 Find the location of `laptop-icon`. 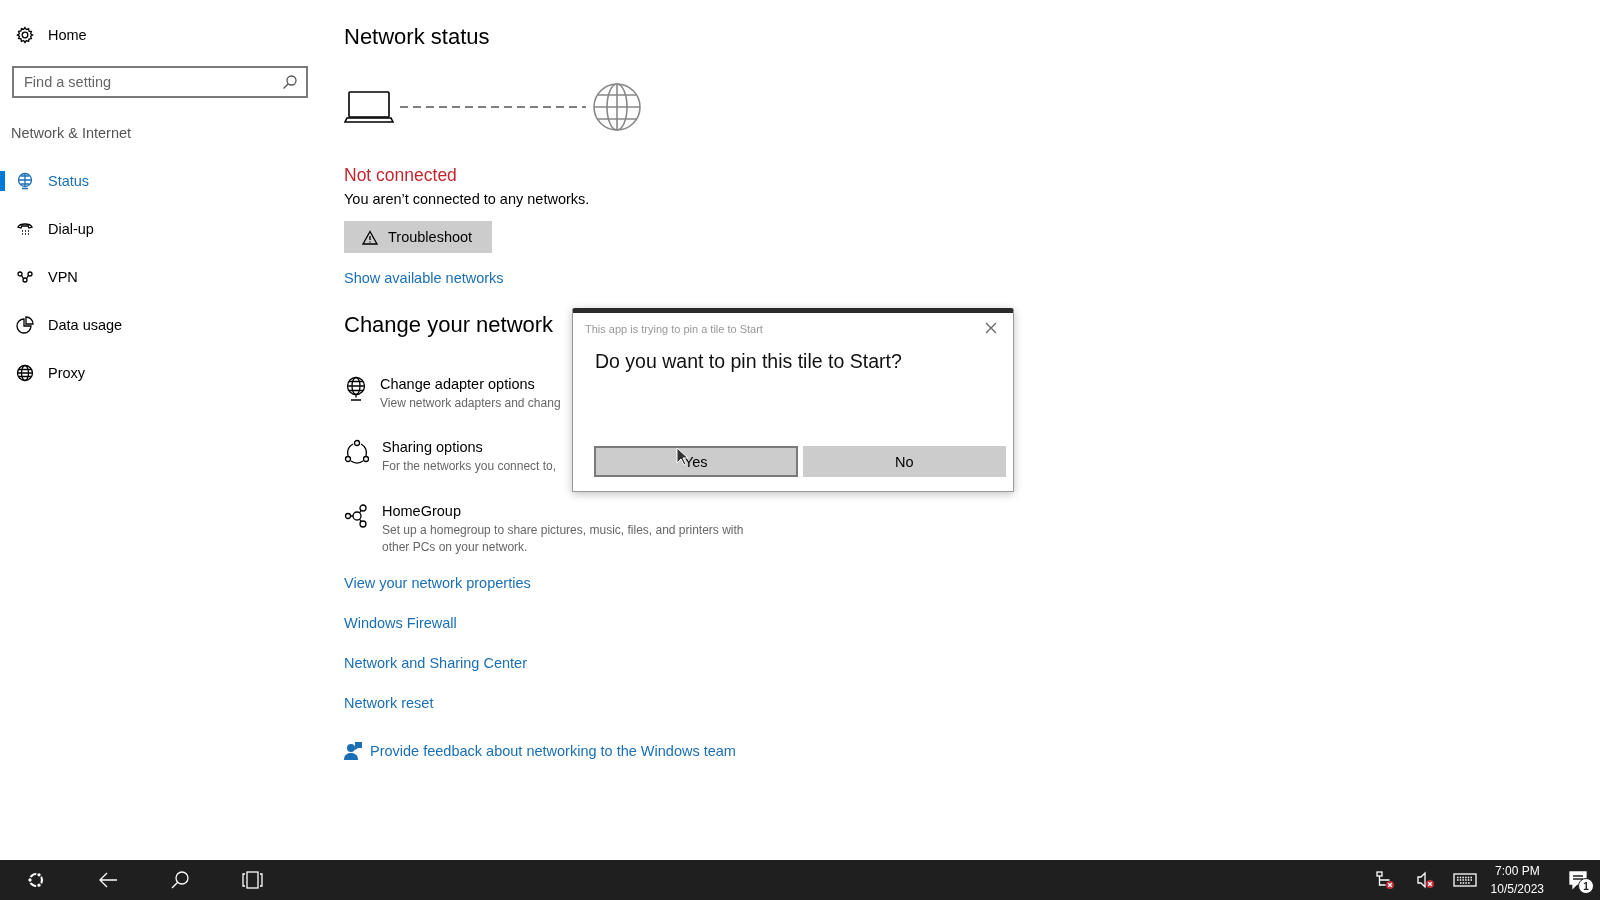

laptop-icon is located at coordinates (369, 107).